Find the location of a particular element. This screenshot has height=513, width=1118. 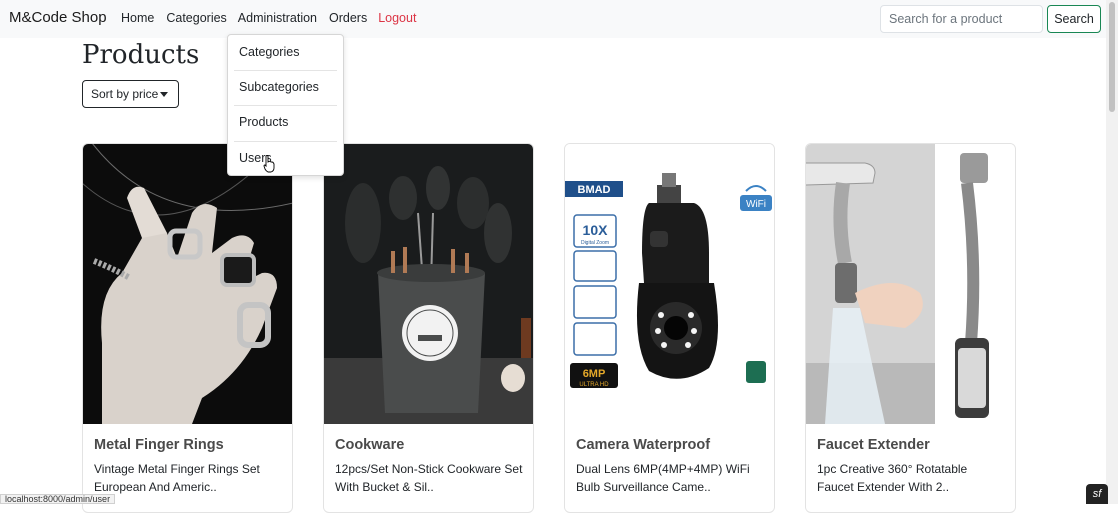

product-search-input is located at coordinates (961, 19).